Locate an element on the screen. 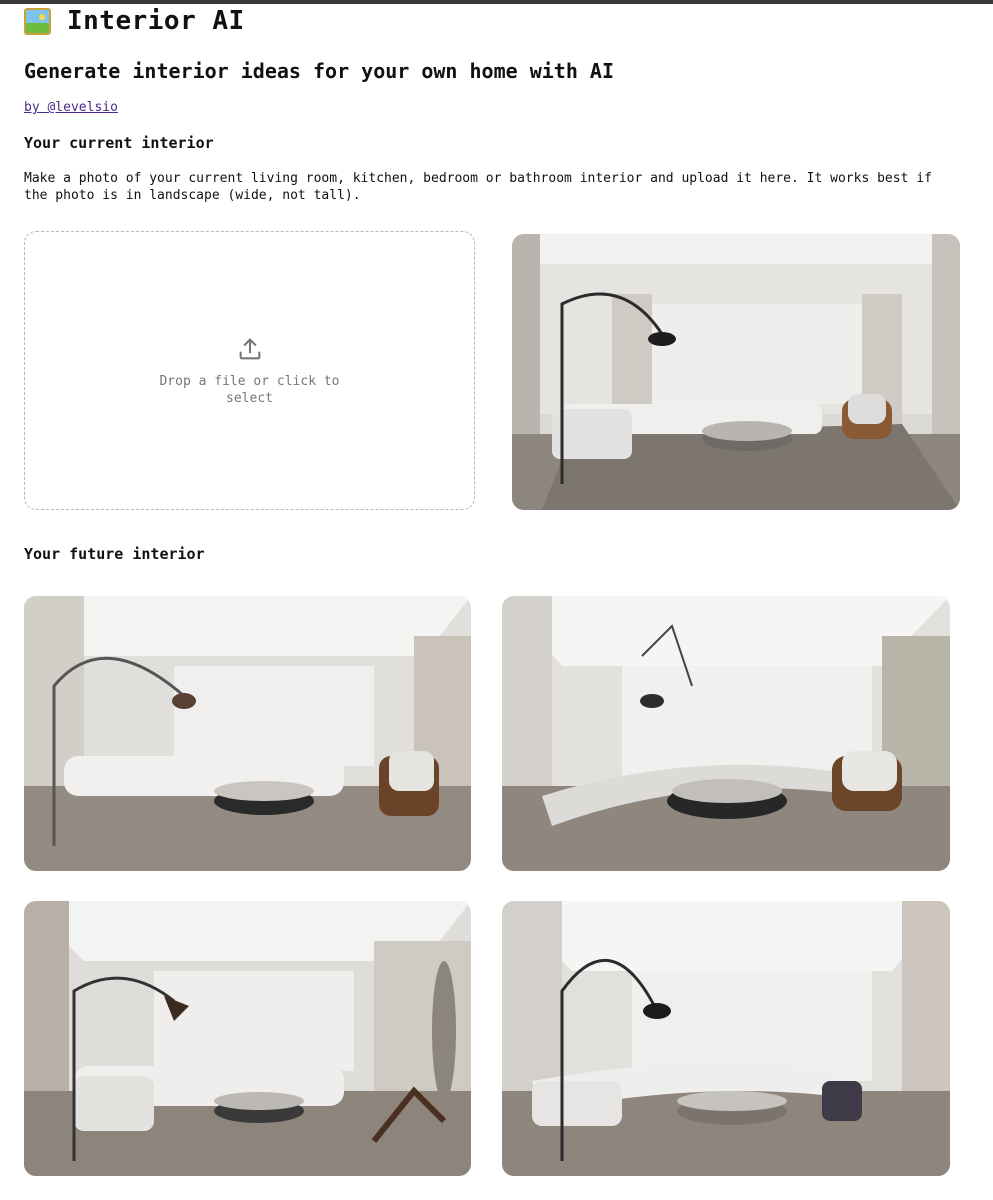 The height and width of the screenshot is (1200, 993). app-title: Interior AI is located at coordinates (156, 21).